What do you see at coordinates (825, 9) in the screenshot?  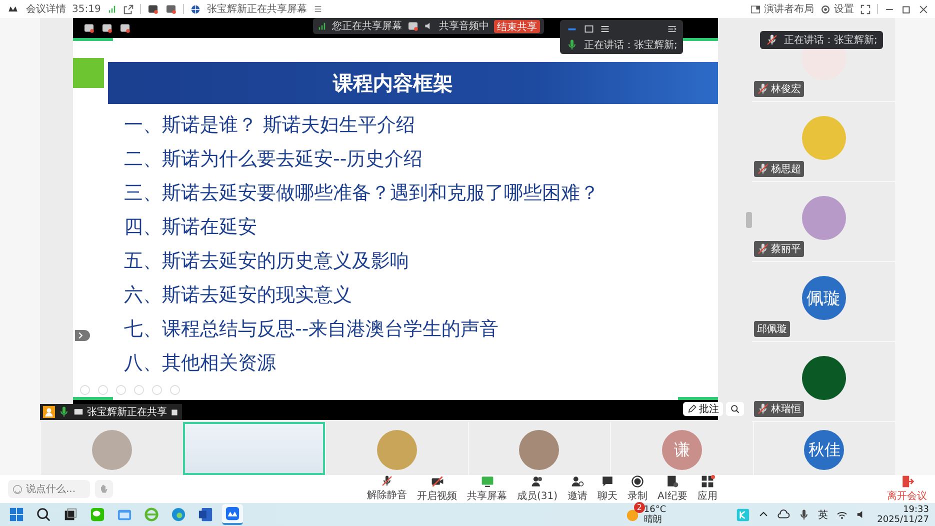 I see `settings-icon` at bounding box center [825, 9].